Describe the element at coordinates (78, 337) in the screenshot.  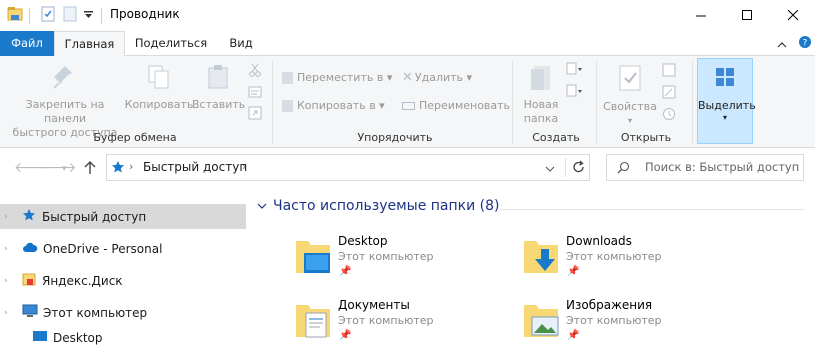
I see `nav-label: Desktop` at that location.